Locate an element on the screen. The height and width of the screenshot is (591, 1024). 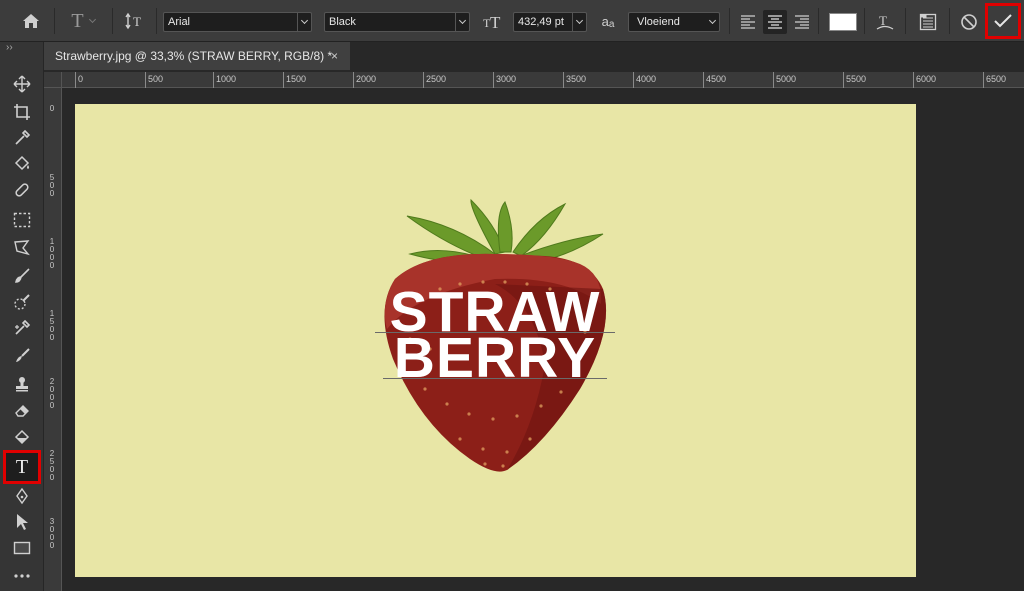
text-color-swatch is located at coordinates (843, 22).